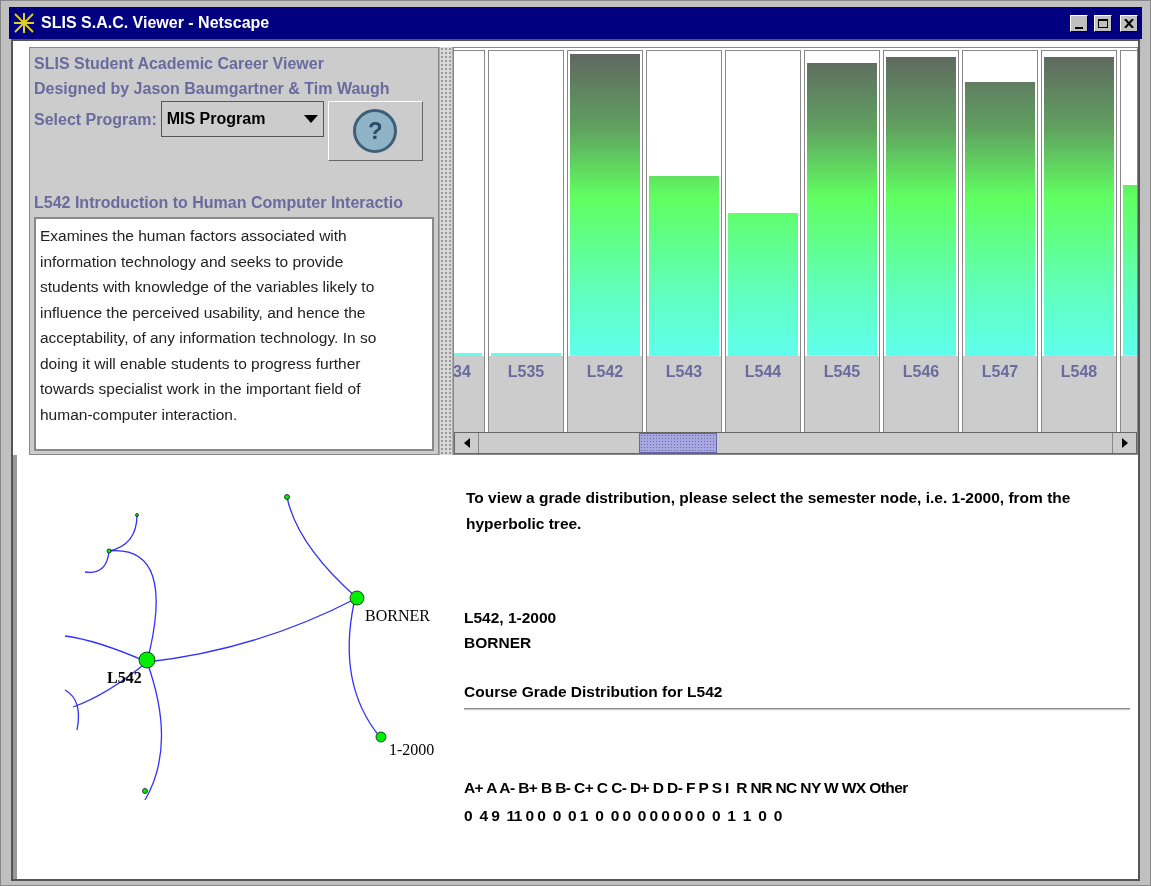 This screenshot has width=1151, height=886. Describe the element at coordinates (684, 372) in the screenshot. I see `course-code: L543` at that location.